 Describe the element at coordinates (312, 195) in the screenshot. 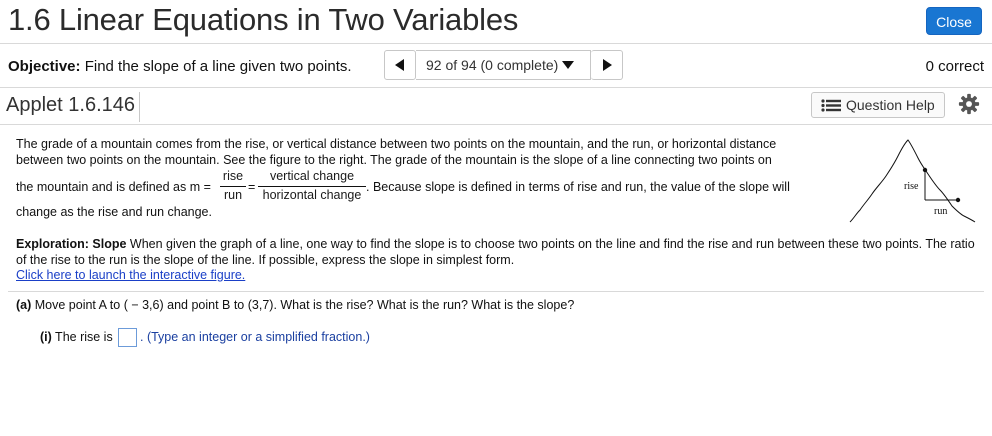

I see `fraction-horizontal-change: horizontal change` at that location.